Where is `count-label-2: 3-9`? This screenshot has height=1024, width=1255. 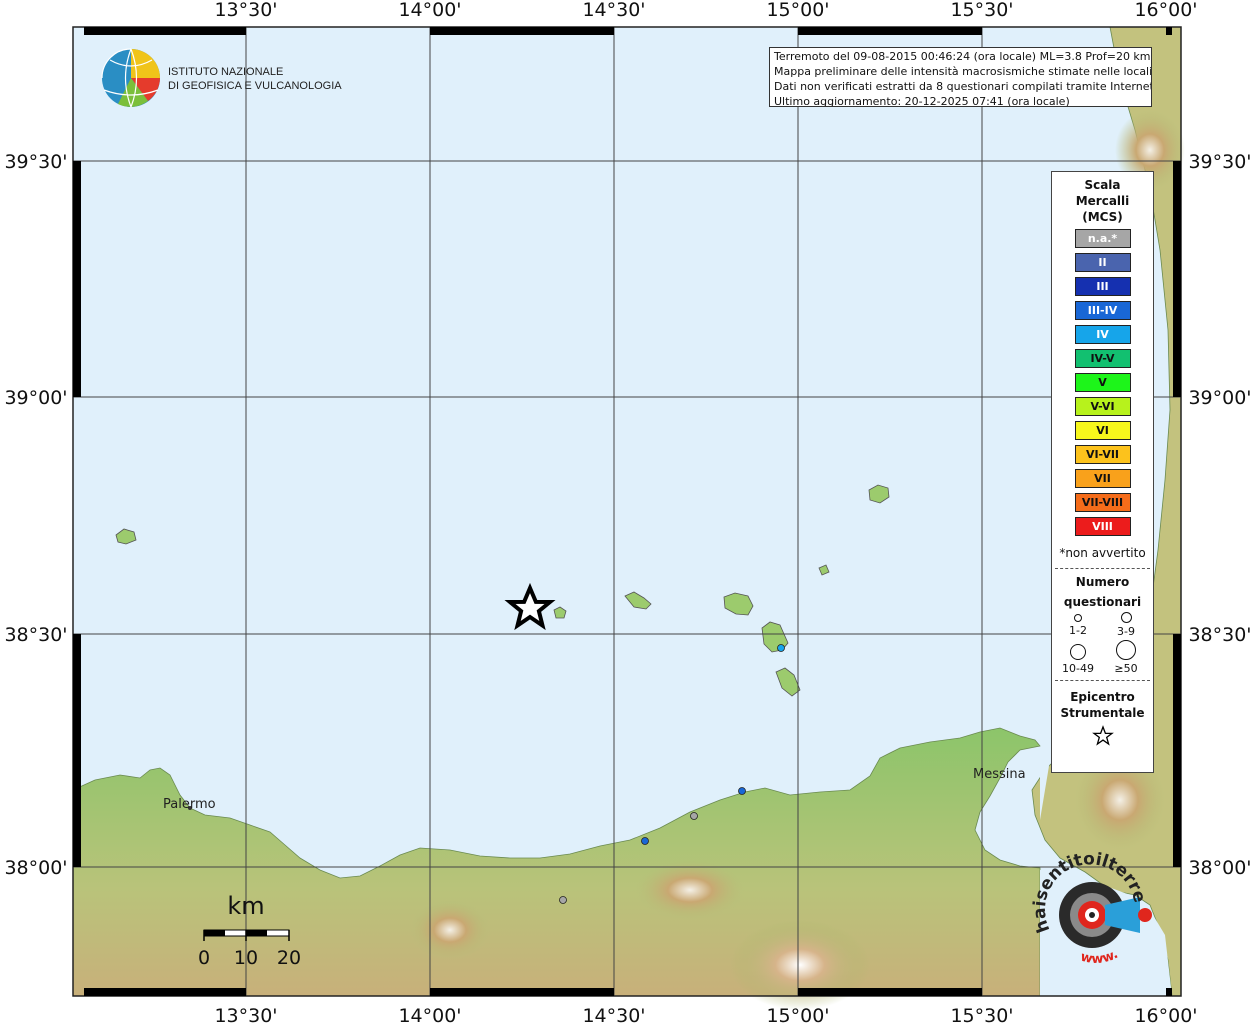
count-label-2: 3-9 is located at coordinates (1126, 631).